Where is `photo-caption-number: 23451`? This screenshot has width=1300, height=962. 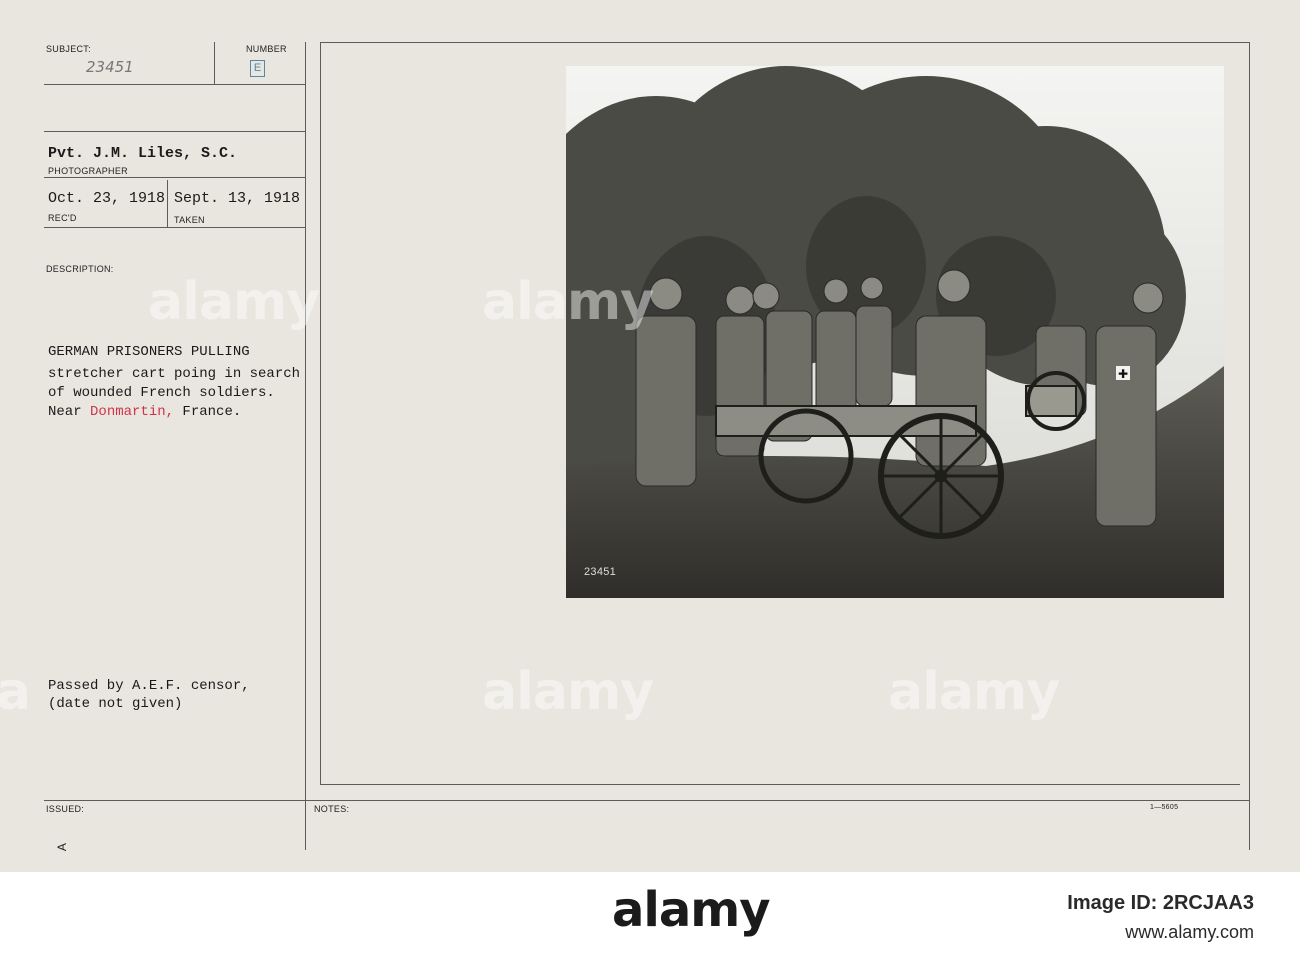
photo-caption-number: 23451 is located at coordinates (600, 572).